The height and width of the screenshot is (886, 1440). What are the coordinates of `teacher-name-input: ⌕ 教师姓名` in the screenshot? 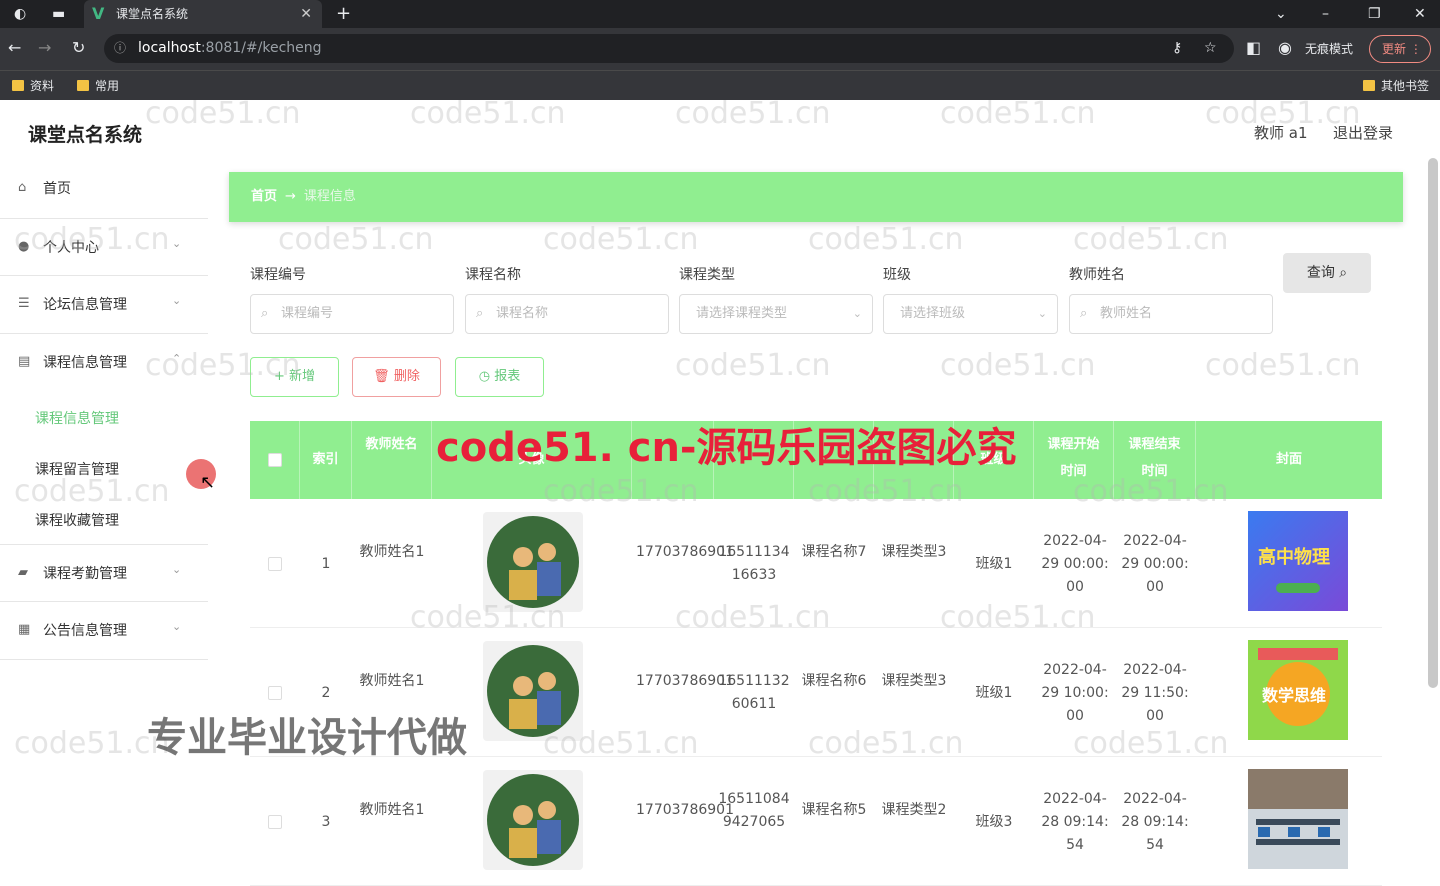 It's located at (1171, 314).